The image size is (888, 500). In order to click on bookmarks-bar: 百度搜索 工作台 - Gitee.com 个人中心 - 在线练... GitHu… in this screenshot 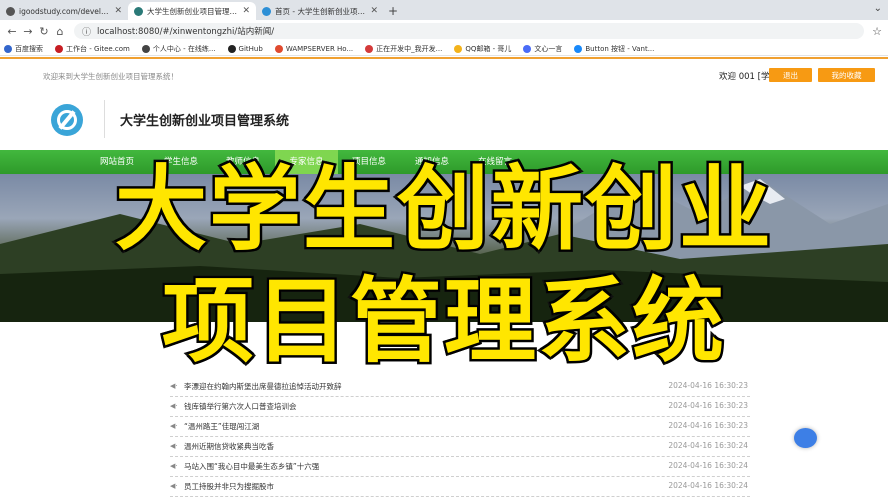, I will do `click(444, 49)`.